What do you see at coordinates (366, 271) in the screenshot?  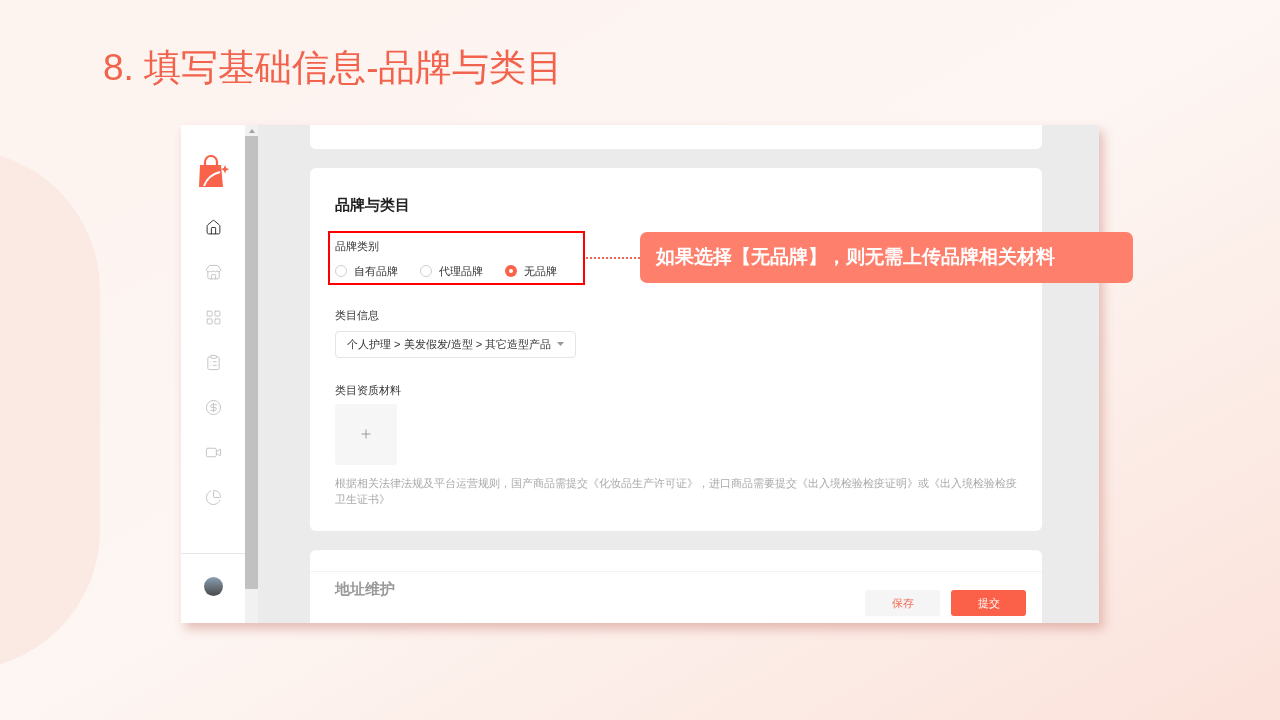 I see `radio-option: 自有品牌` at bounding box center [366, 271].